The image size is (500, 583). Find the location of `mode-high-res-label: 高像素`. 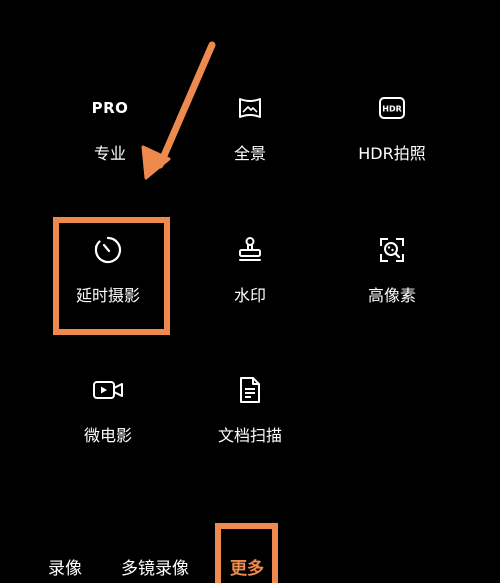

mode-high-res-label: 高像素 is located at coordinates (391, 295).